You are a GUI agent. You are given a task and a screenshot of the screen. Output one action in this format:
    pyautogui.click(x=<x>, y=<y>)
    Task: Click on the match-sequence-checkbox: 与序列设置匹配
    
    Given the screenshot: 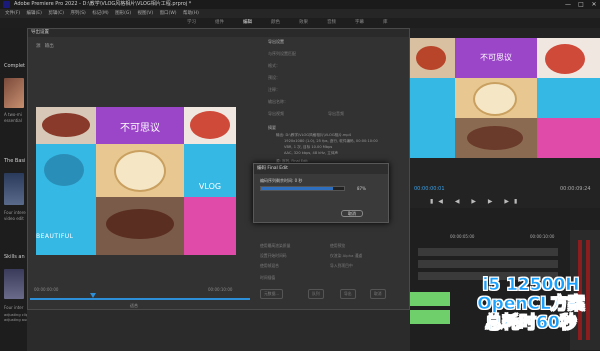 What is the action you would take?
    pyautogui.click(x=282, y=54)
    